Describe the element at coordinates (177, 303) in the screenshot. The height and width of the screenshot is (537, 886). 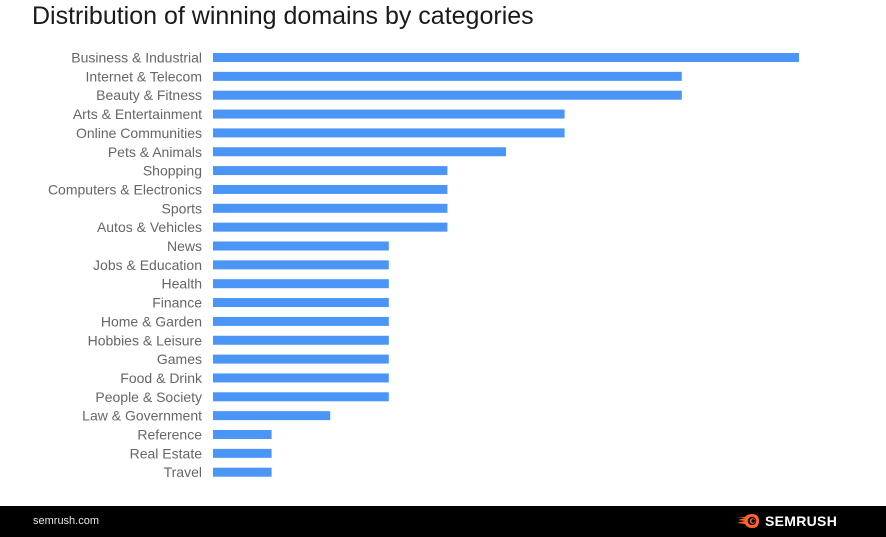
I see `category-label: Finance` at that location.